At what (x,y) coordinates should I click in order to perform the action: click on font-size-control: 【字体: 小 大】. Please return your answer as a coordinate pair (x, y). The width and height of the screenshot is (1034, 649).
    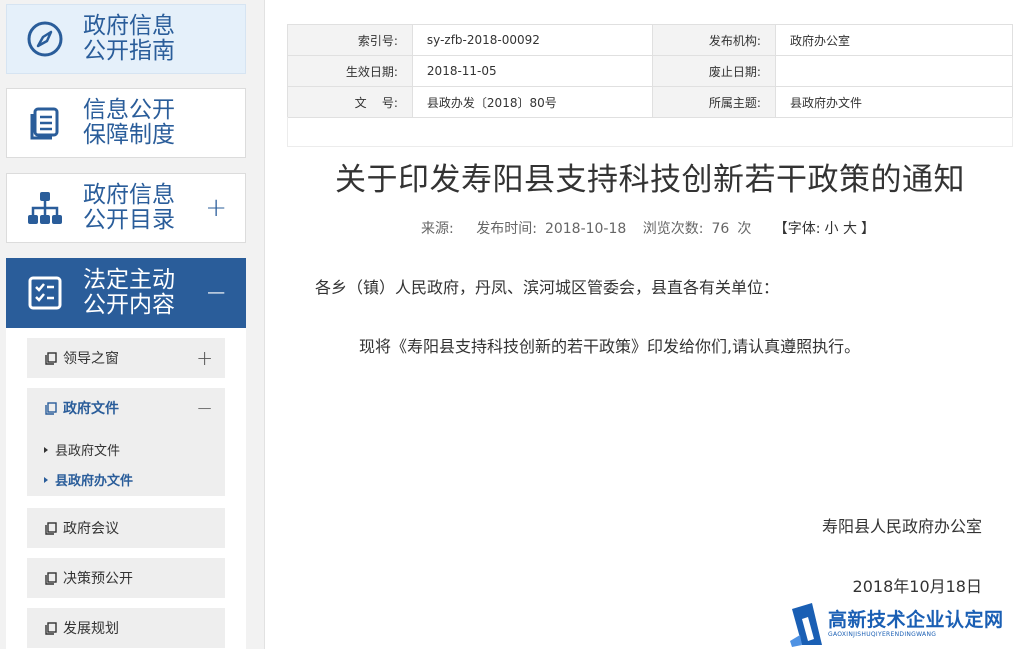
    Looking at the image, I should click on (824, 229).